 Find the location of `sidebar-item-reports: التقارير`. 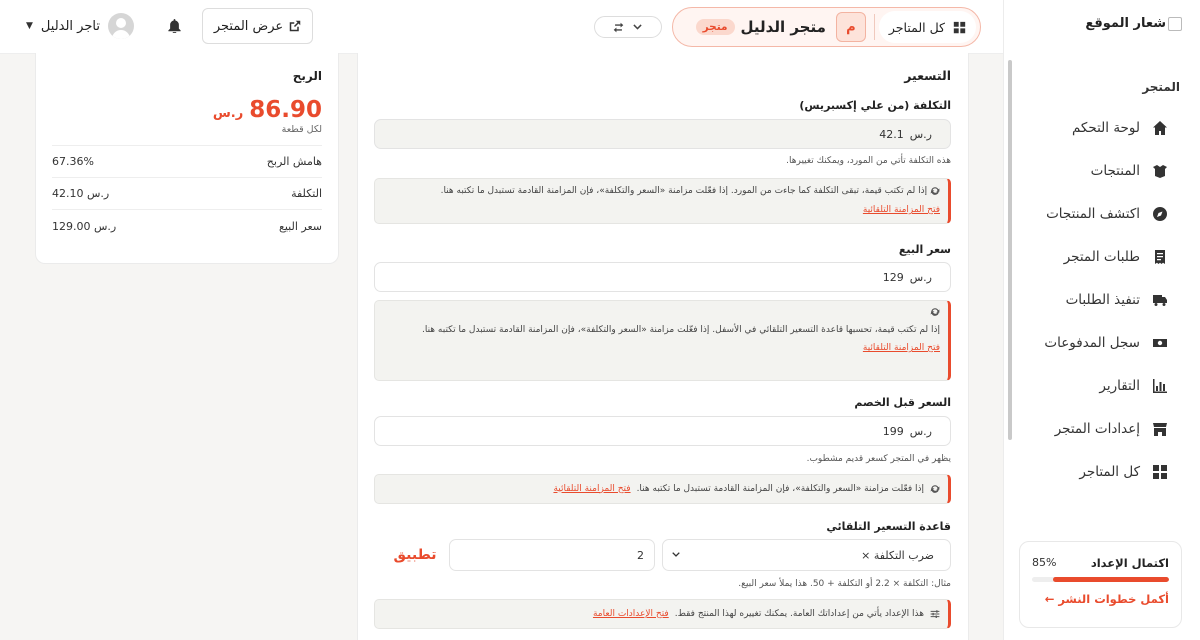

sidebar-item-reports: التقارير is located at coordinates (1101, 385).